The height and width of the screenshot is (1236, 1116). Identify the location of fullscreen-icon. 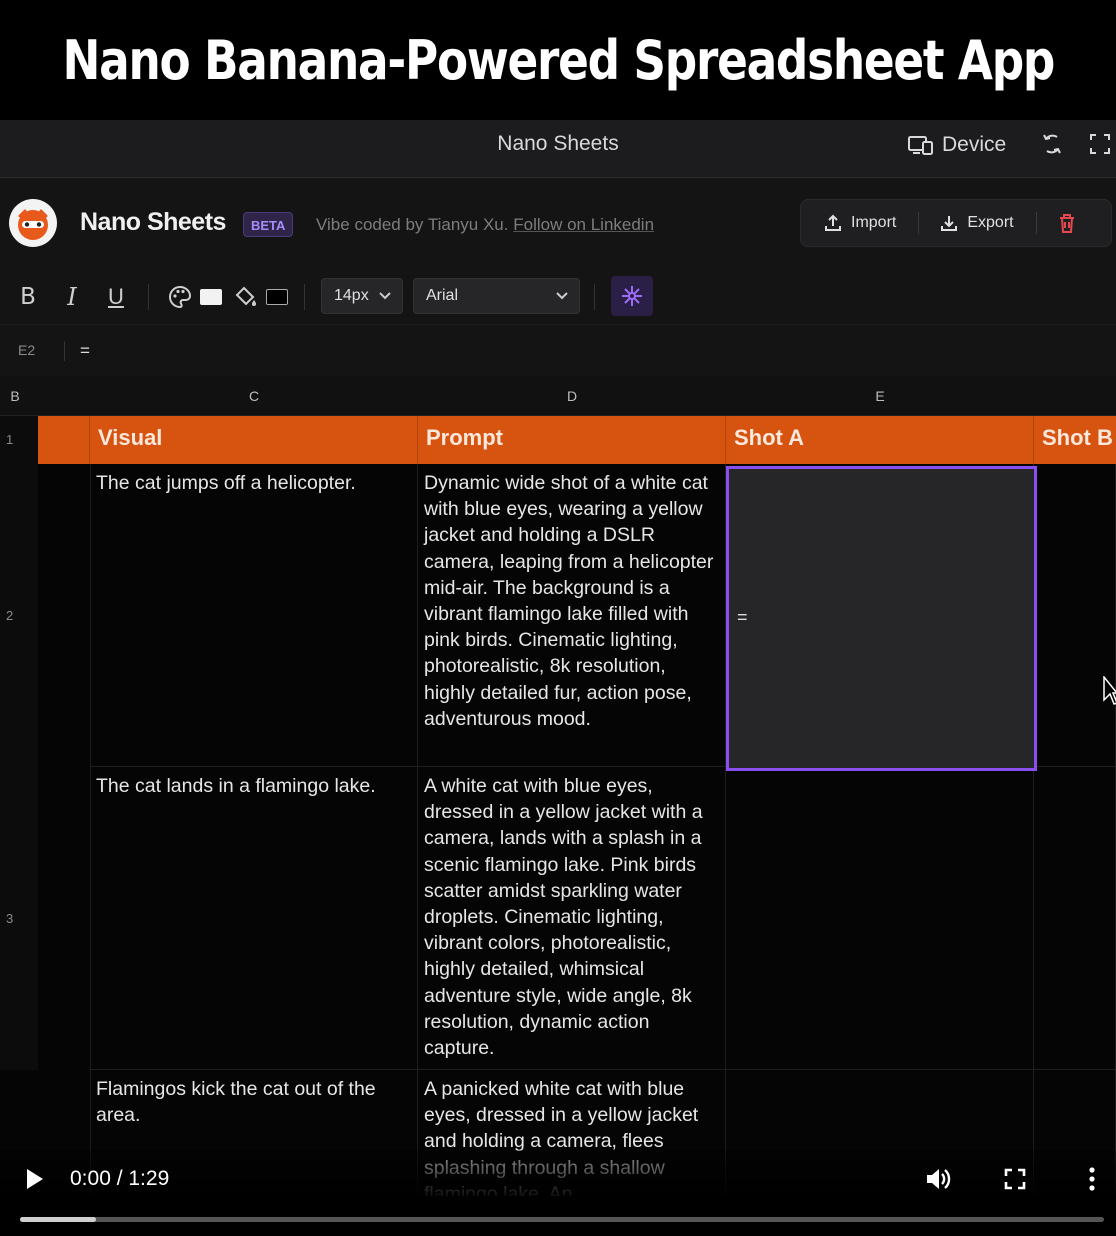
(1100, 144).